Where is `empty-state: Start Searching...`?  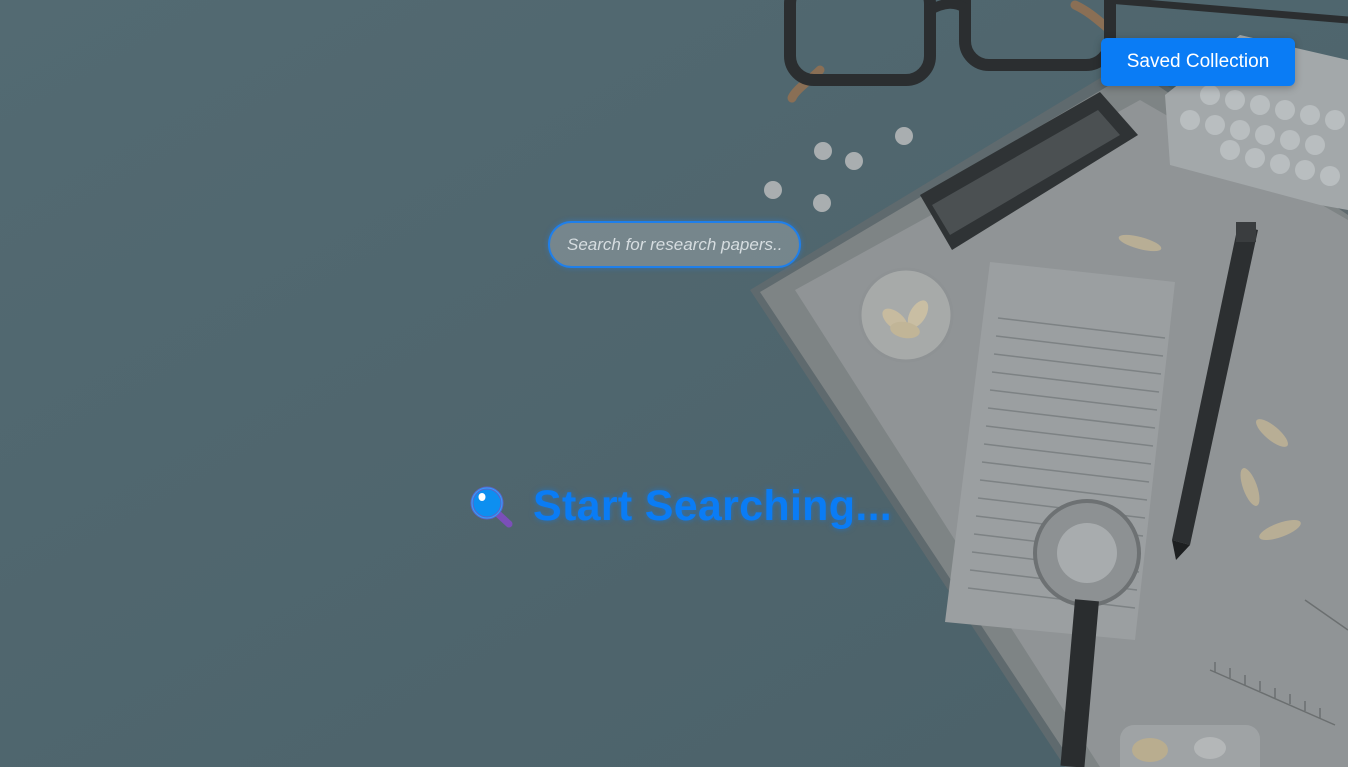 empty-state: Start Searching... is located at coordinates (680, 506).